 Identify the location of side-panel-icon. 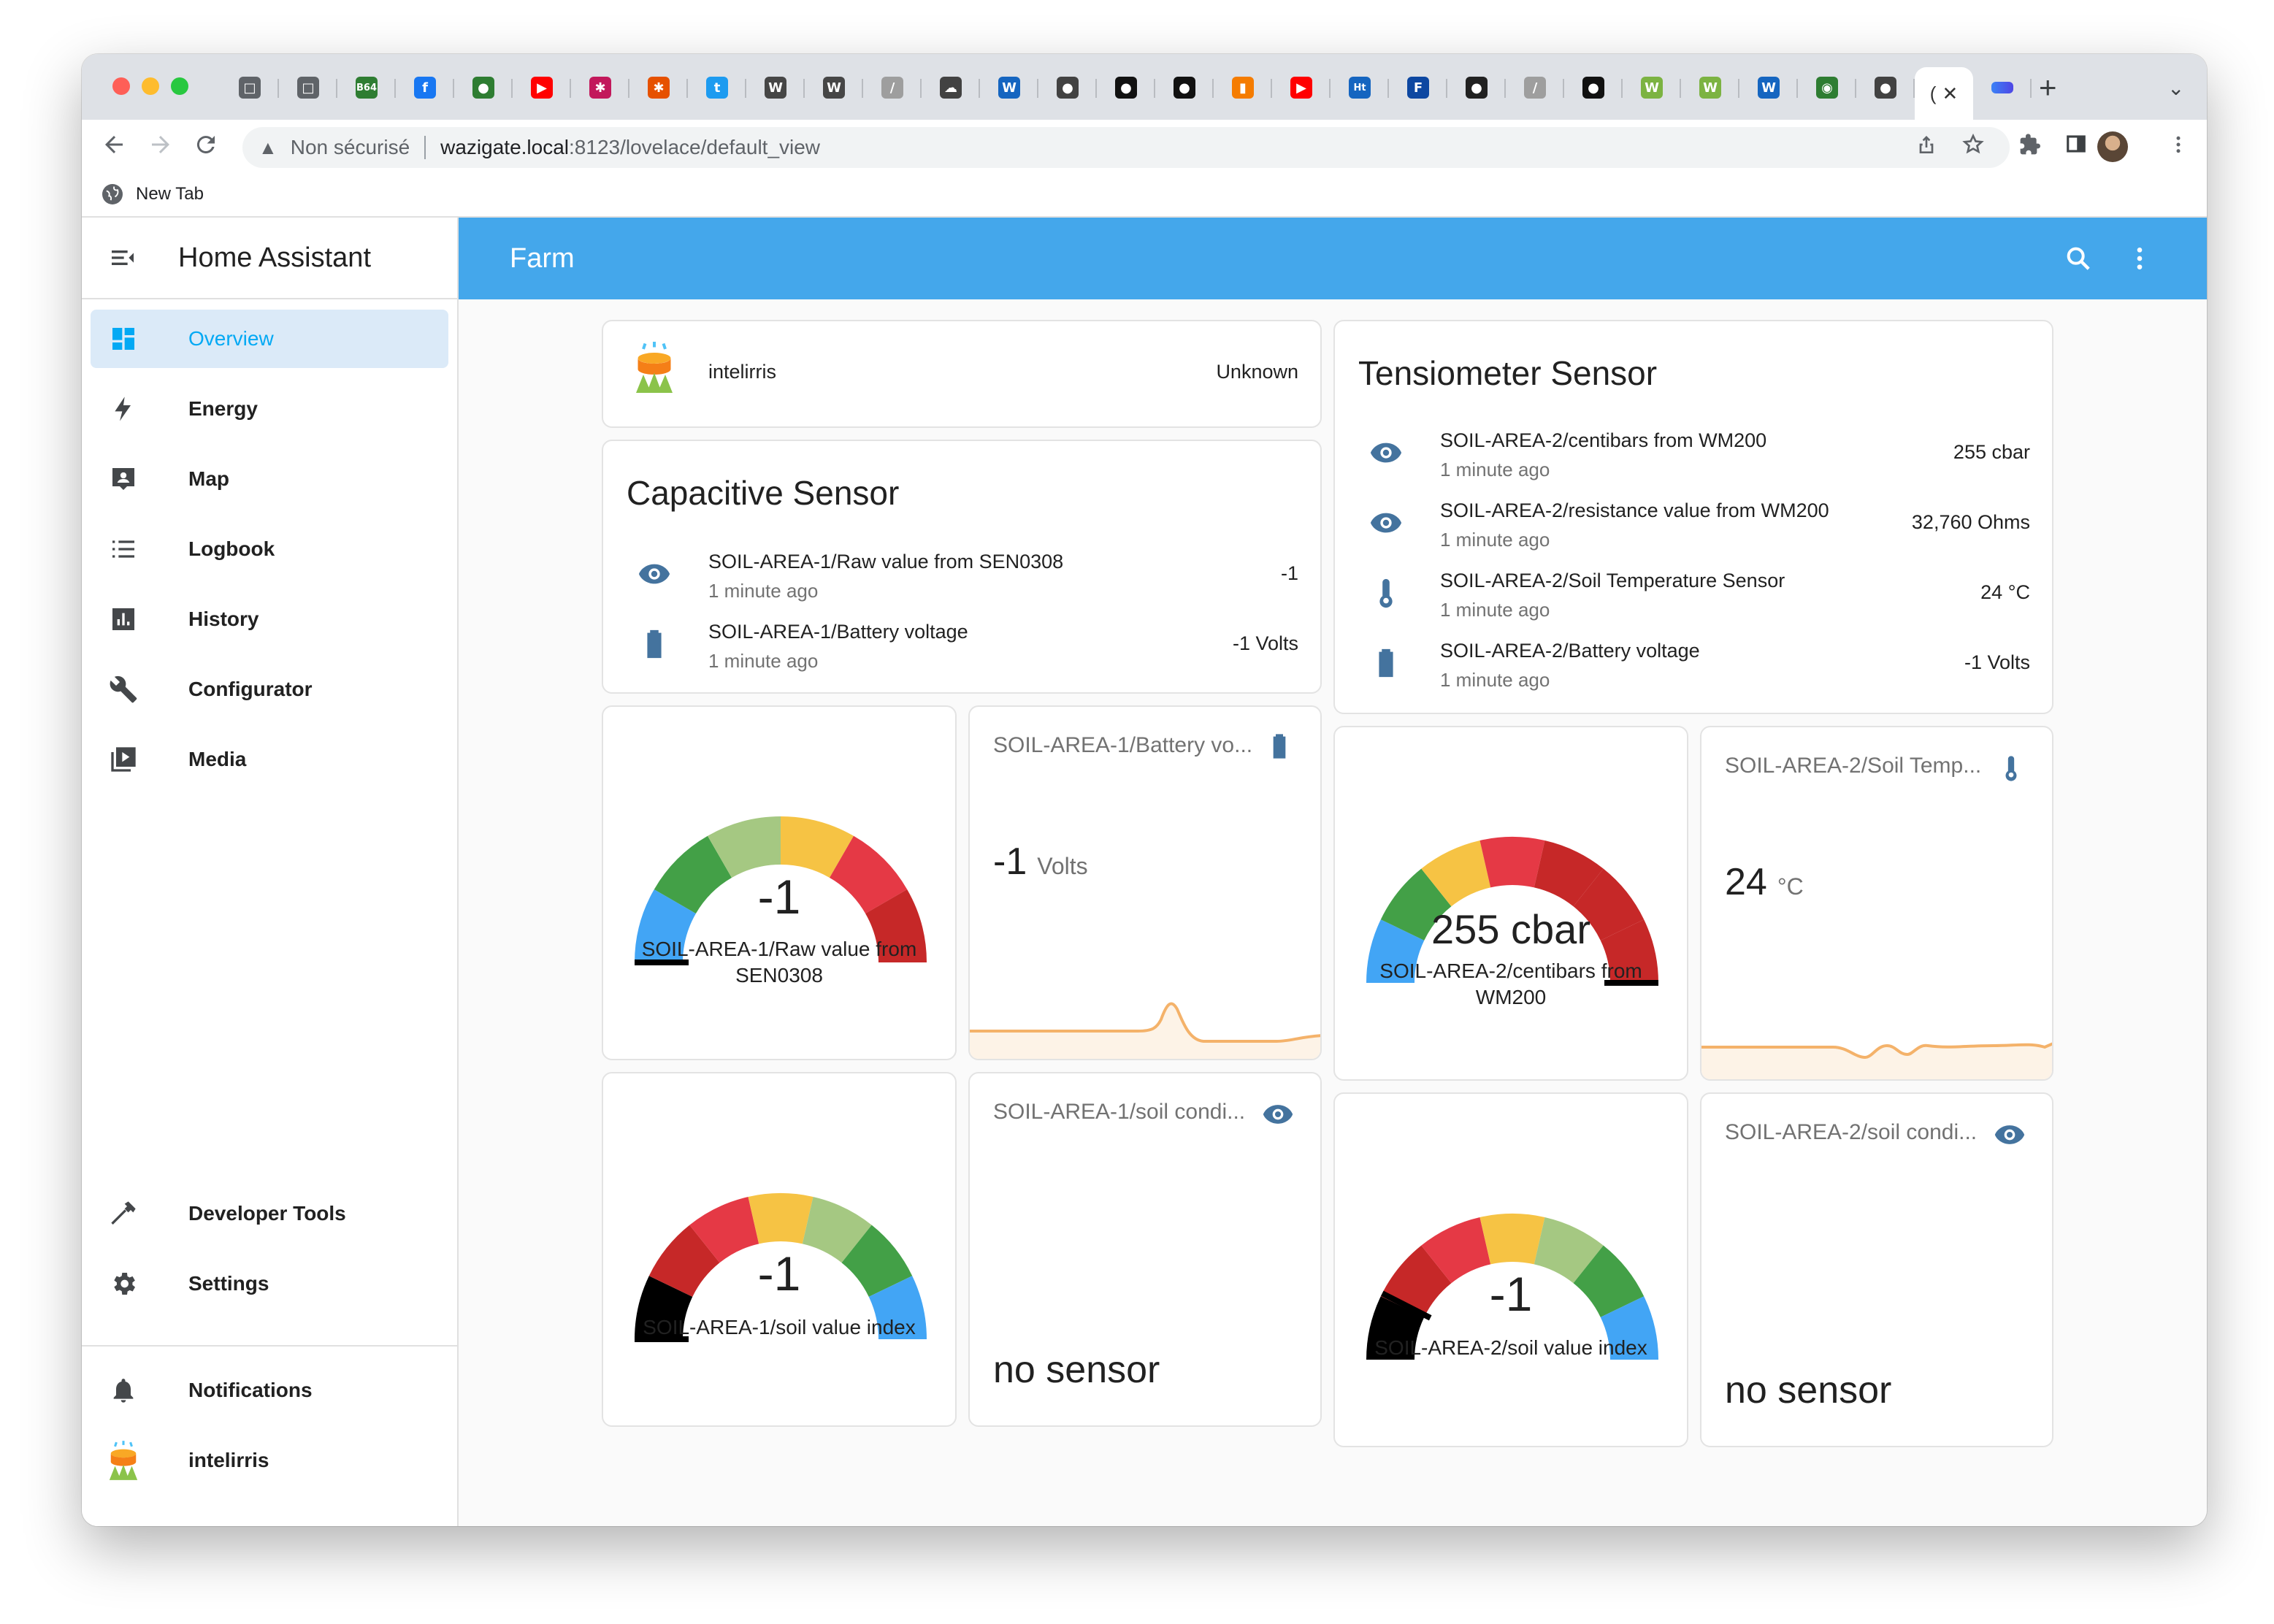
(2076, 144).